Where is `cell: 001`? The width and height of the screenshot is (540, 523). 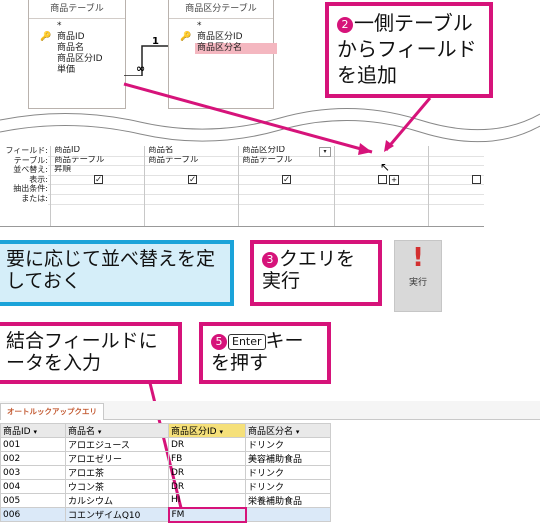
cell: 001 is located at coordinates (33, 444).